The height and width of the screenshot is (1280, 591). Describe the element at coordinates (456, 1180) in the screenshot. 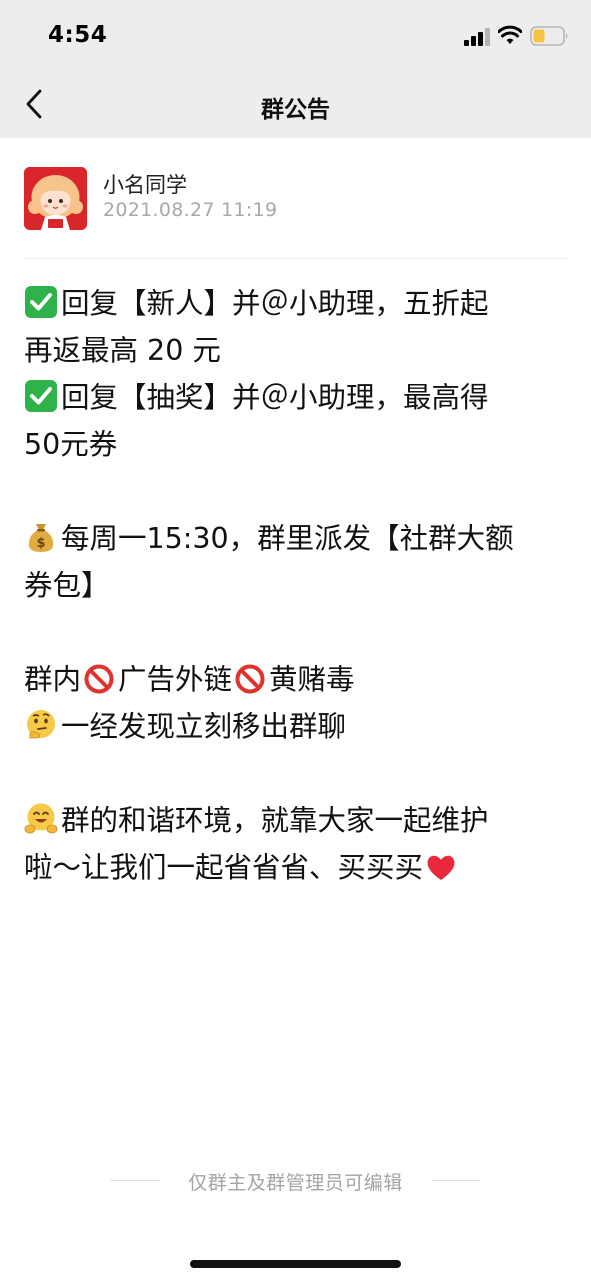

I see `footer-divider` at that location.